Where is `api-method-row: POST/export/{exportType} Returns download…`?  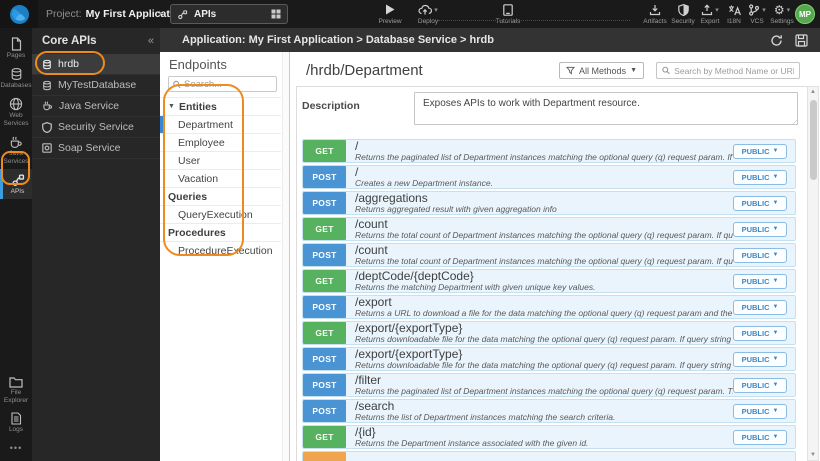
api-method-row: POST/export/{exportType} Returns download… is located at coordinates (549, 359).